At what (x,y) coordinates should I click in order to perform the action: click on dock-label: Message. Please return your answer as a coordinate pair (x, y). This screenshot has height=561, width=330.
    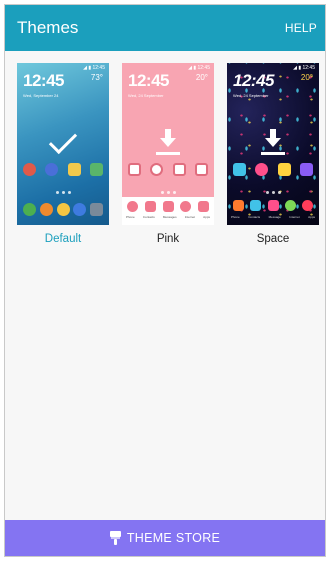
    Looking at the image, I should click on (274, 217).